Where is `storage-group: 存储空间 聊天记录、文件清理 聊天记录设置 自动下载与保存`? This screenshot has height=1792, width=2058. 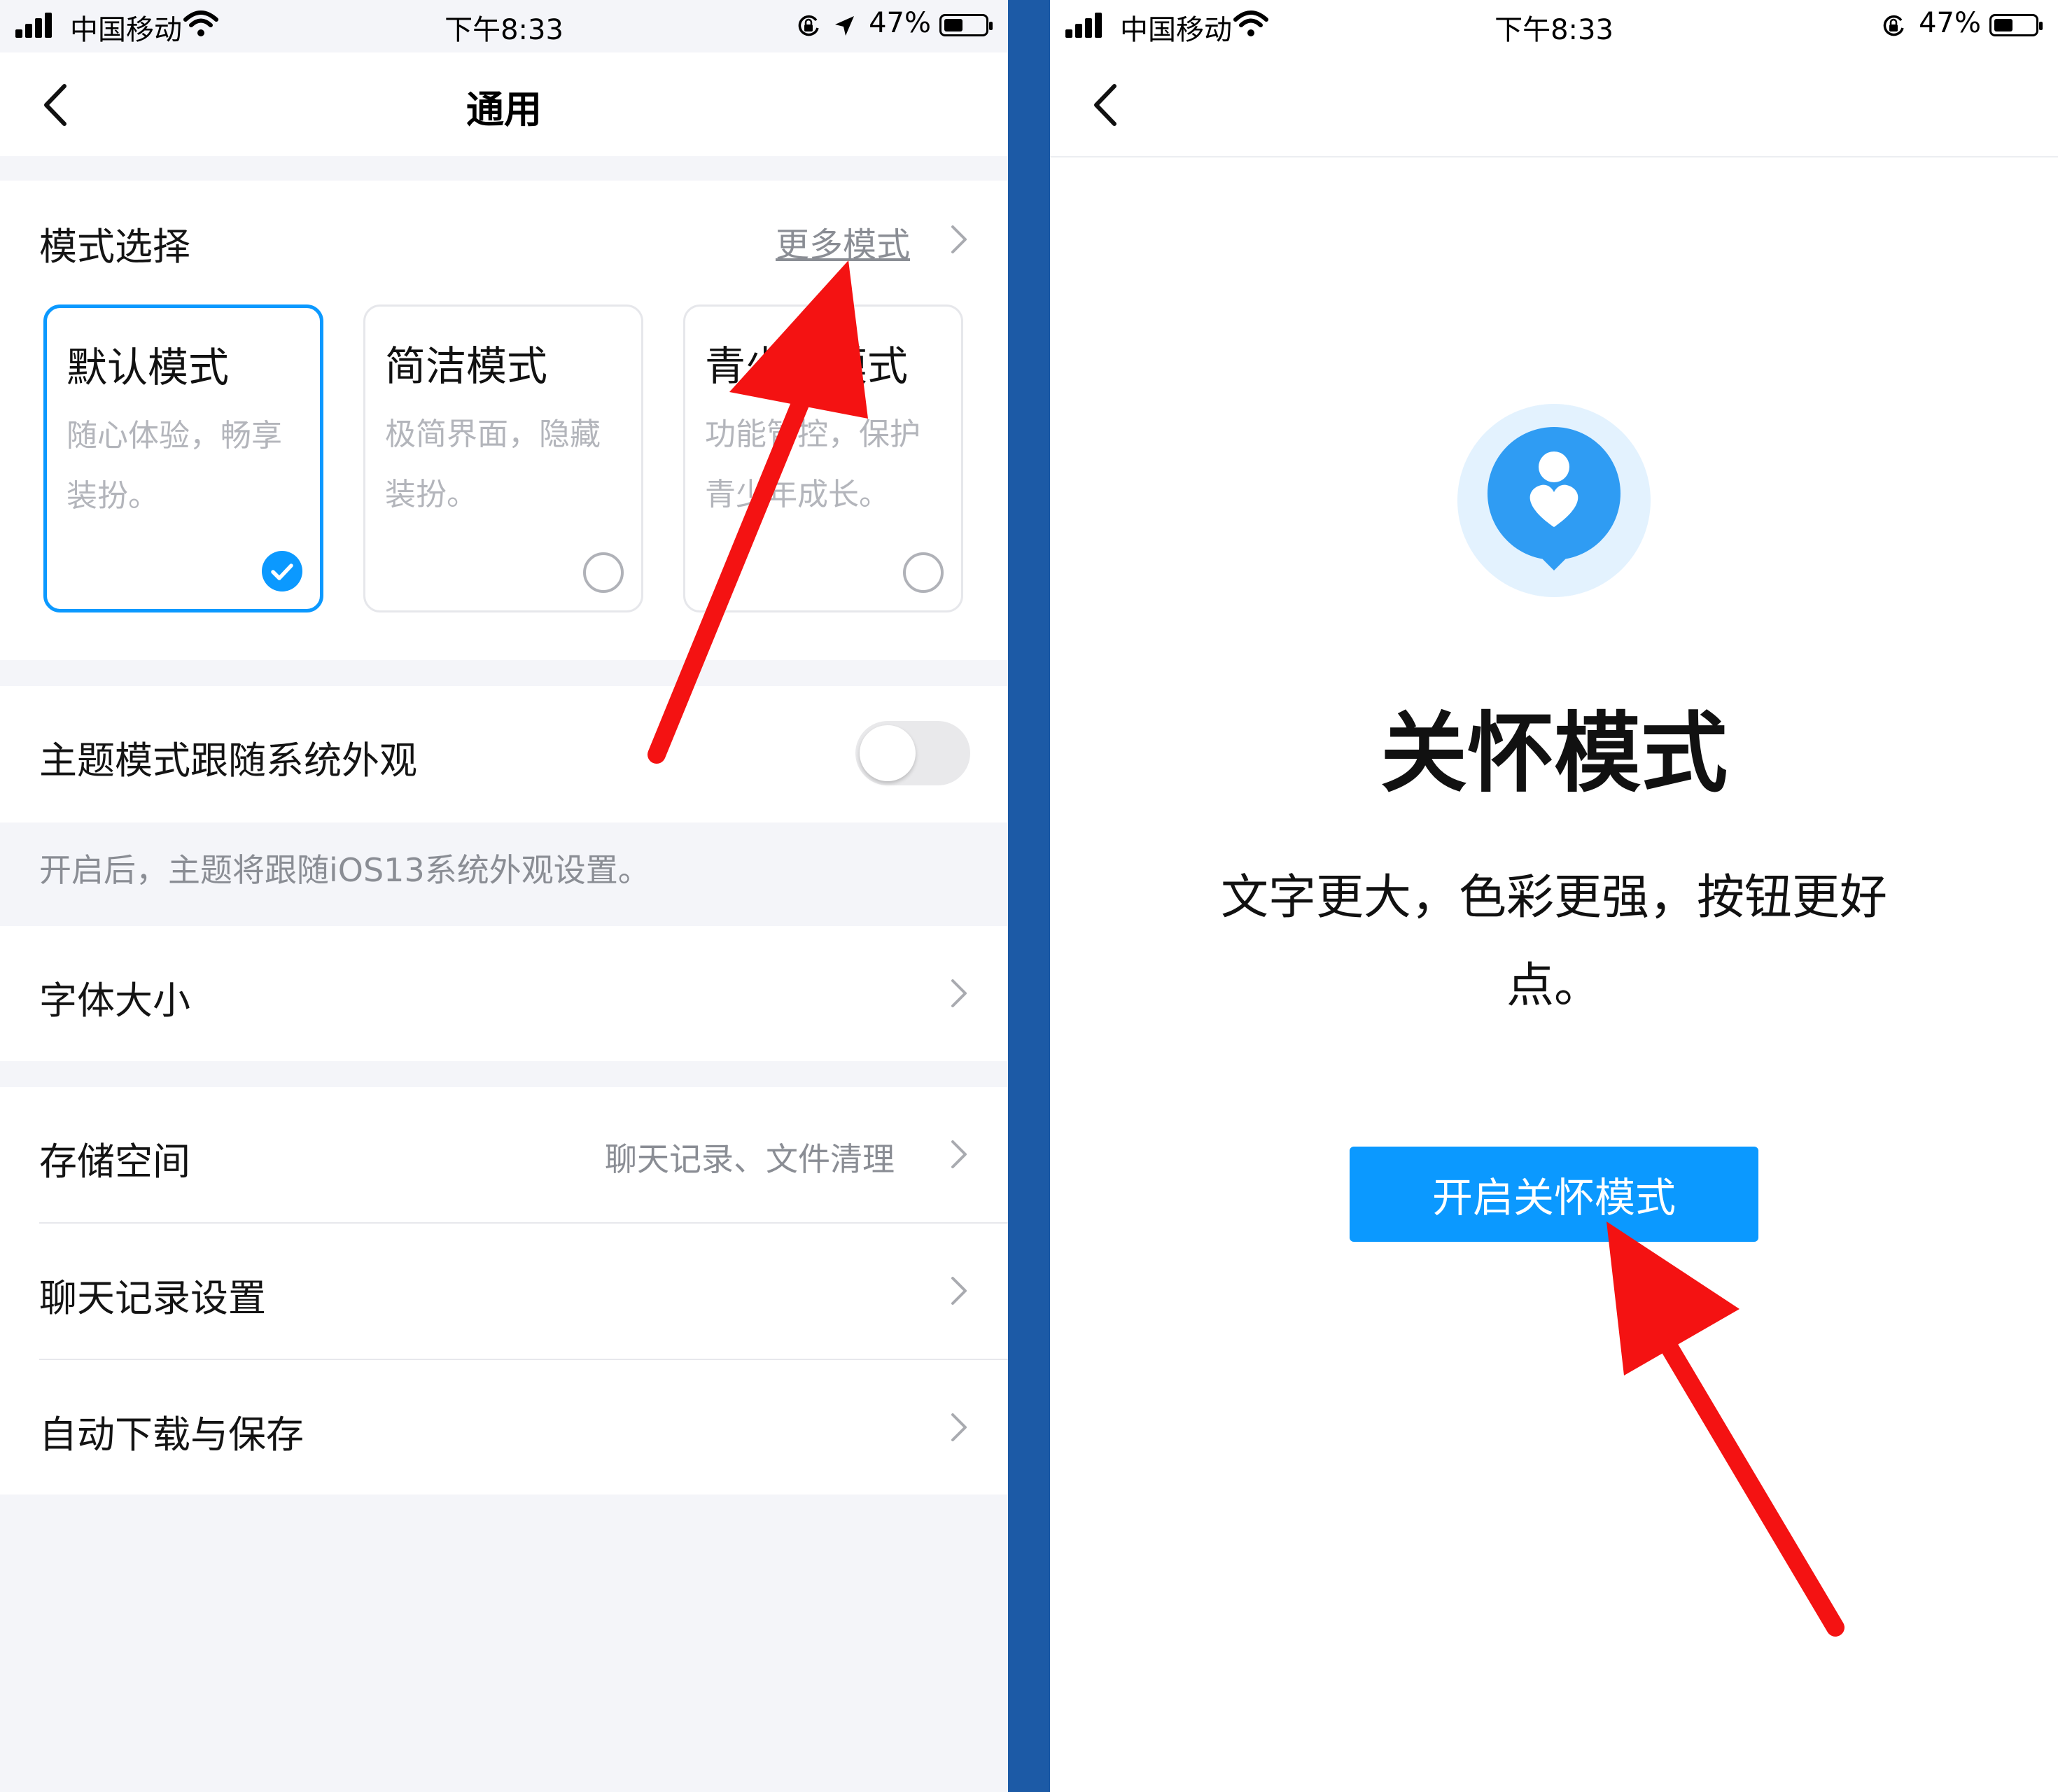 storage-group: 存储空间 聊天记录、文件清理 聊天记录设置 自动下载与保存 is located at coordinates (504, 1290).